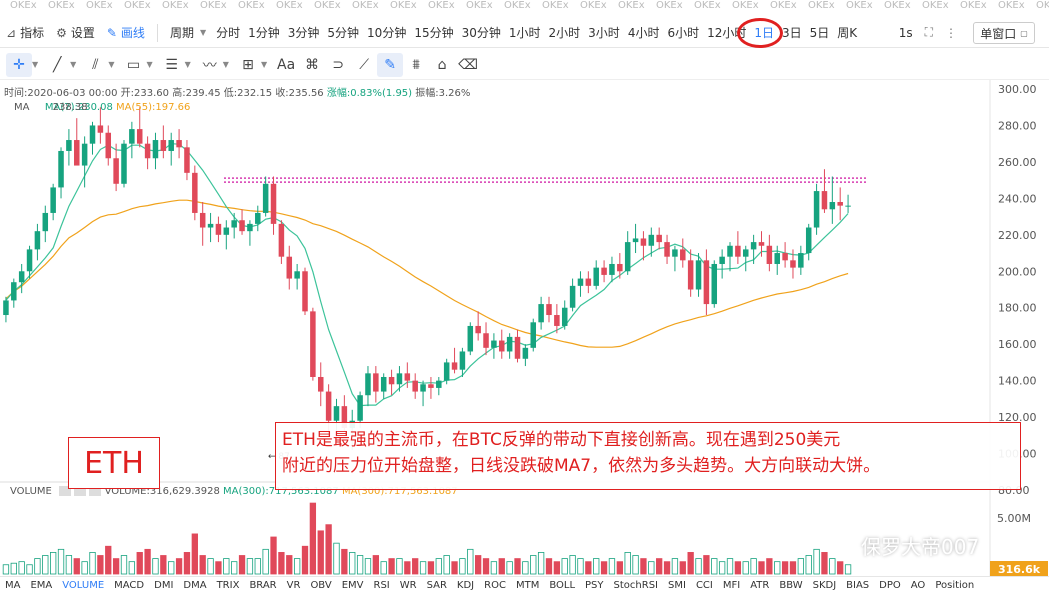 This screenshot has height=593, width=1049. I want to click on period-option: 1分钟, so click(264, 32).